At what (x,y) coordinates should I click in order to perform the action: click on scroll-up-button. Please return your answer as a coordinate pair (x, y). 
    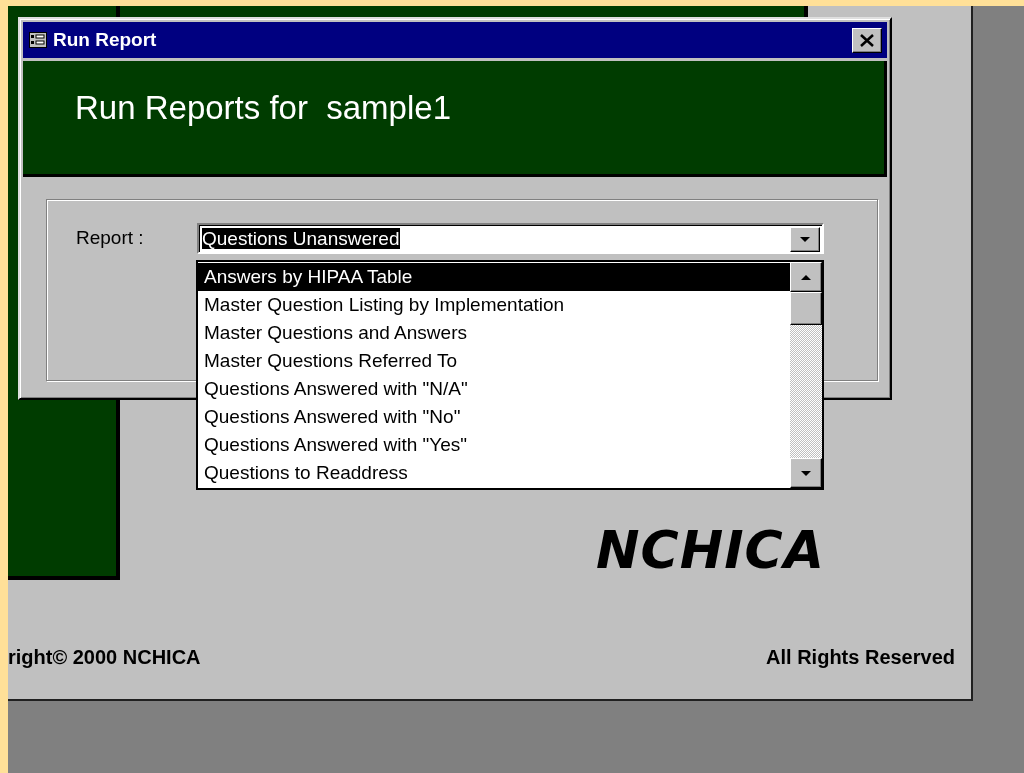
    Looking at the image, I should click on (806, 277).